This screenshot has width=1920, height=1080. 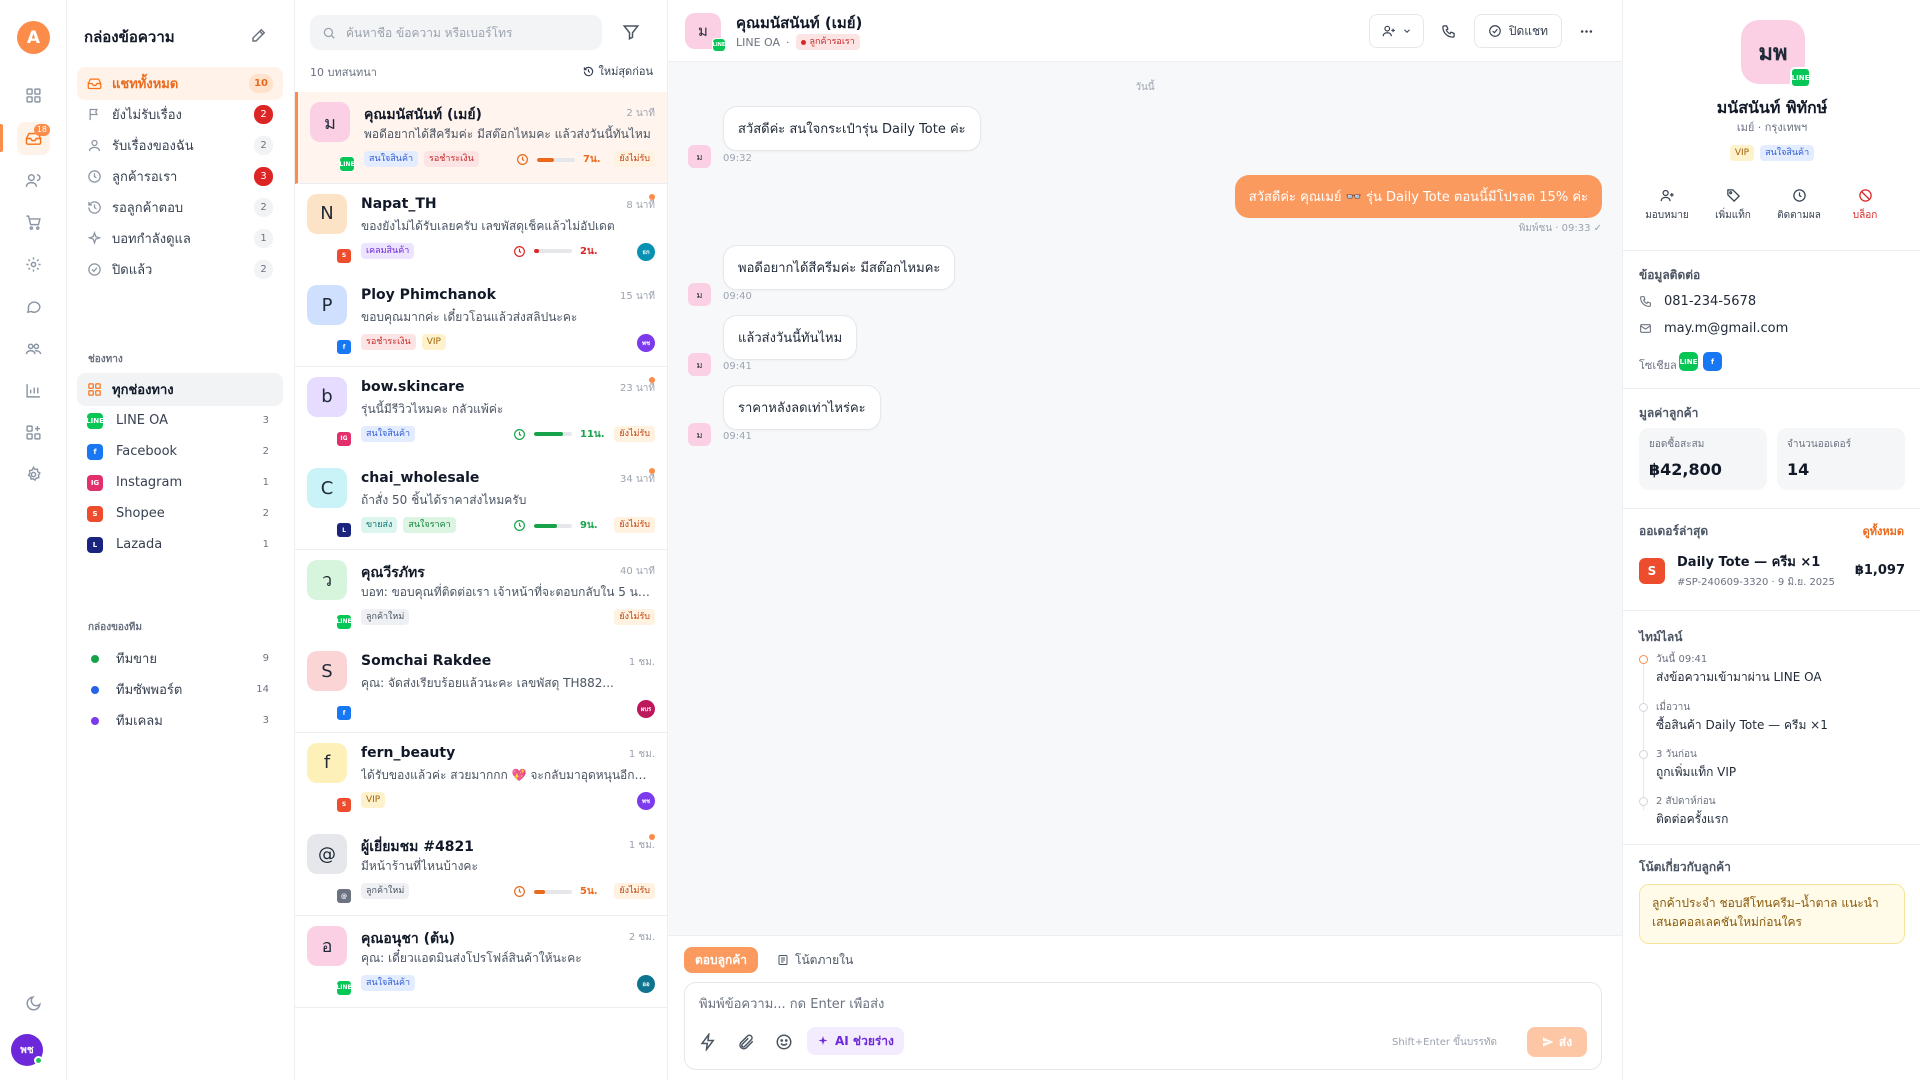 I want to click on sidebar-view-item: ปิดแล้ว 2, so click(x=180, y=269).